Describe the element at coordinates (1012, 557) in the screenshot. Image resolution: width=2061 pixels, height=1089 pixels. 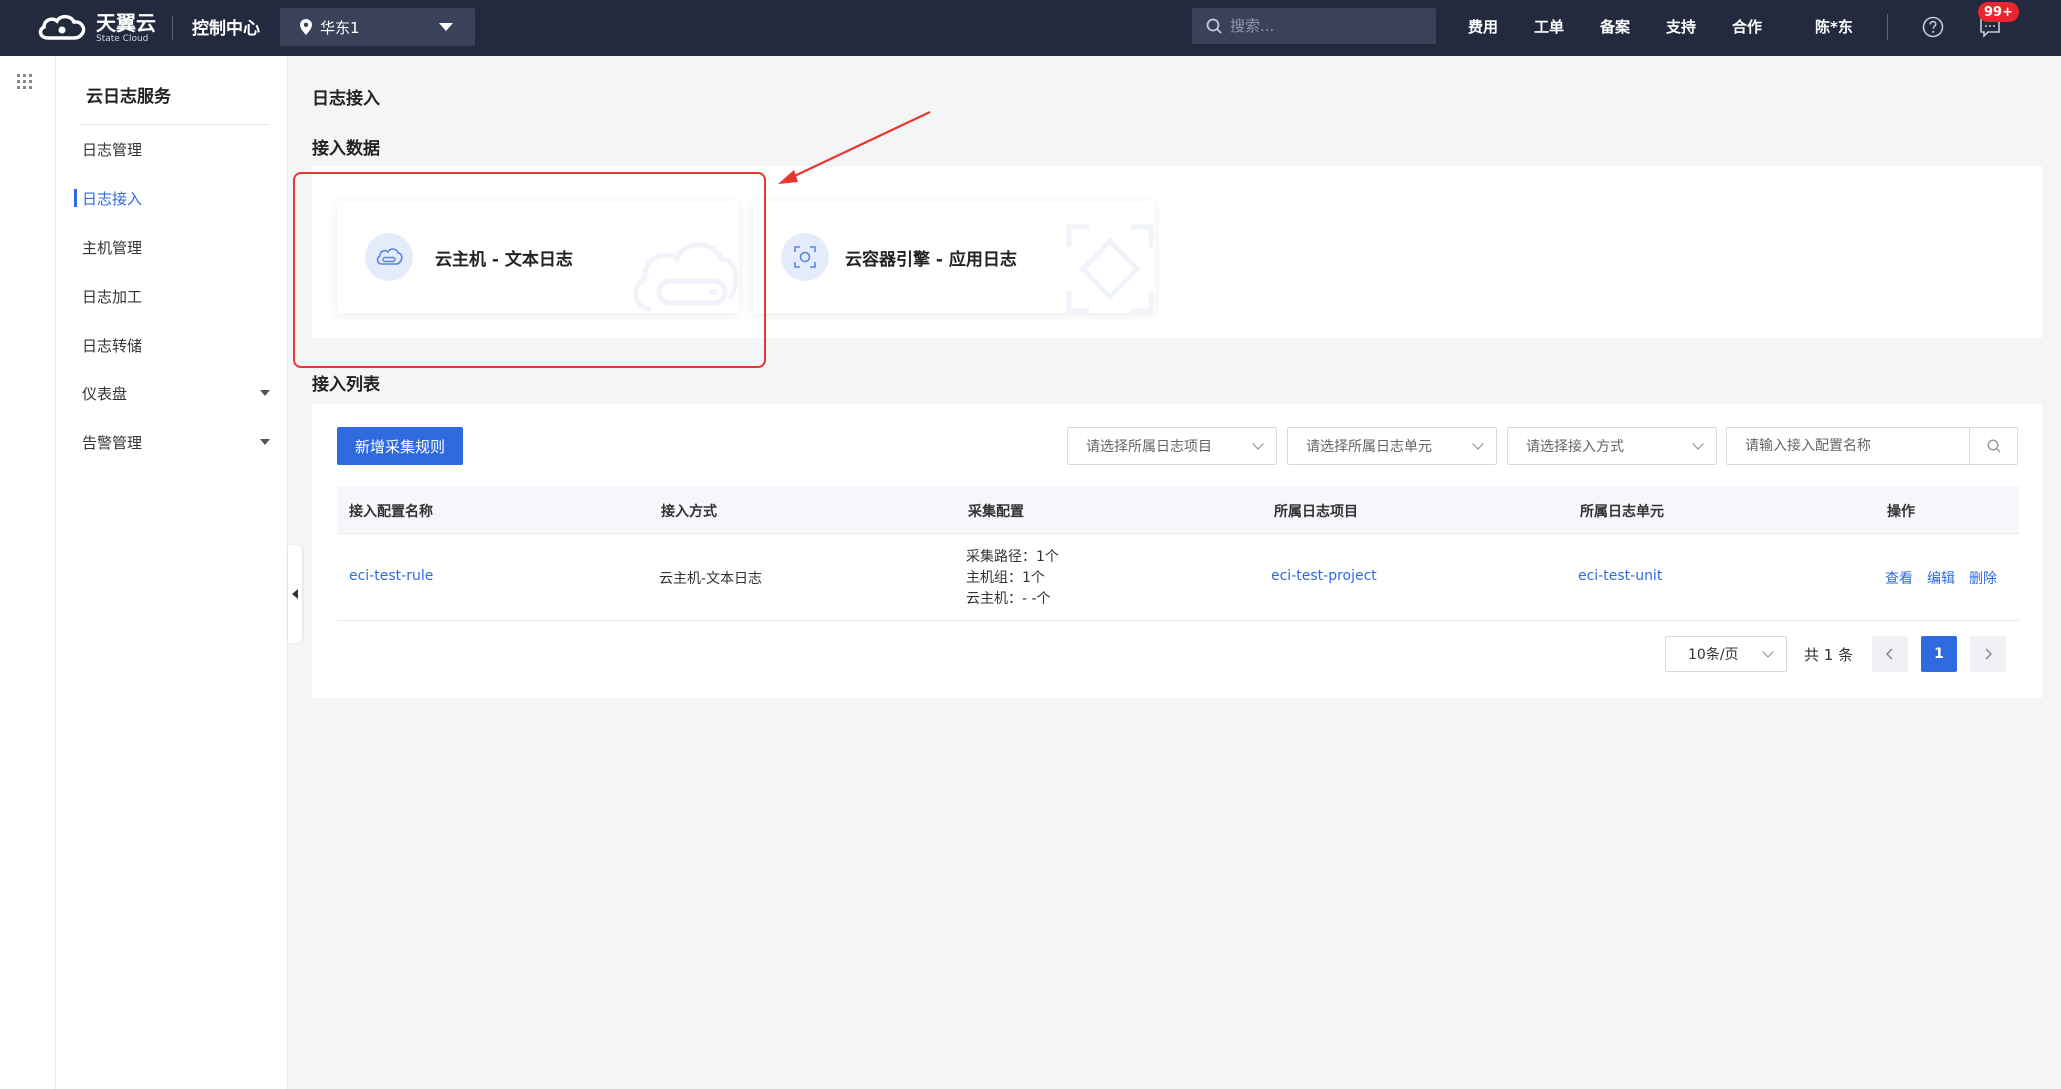
I see `config-path-count: 采集路径：1个` at that location.